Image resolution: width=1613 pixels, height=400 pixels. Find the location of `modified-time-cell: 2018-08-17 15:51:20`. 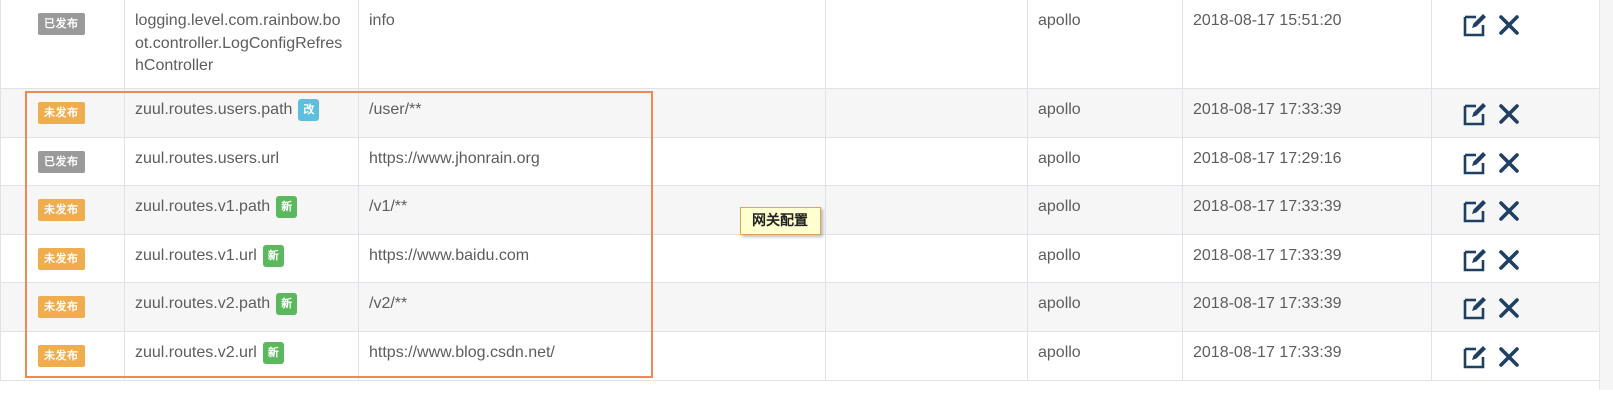

modified-time-cell: 2018-08-17 15:51:20 is located at coordinates (1307, 44).